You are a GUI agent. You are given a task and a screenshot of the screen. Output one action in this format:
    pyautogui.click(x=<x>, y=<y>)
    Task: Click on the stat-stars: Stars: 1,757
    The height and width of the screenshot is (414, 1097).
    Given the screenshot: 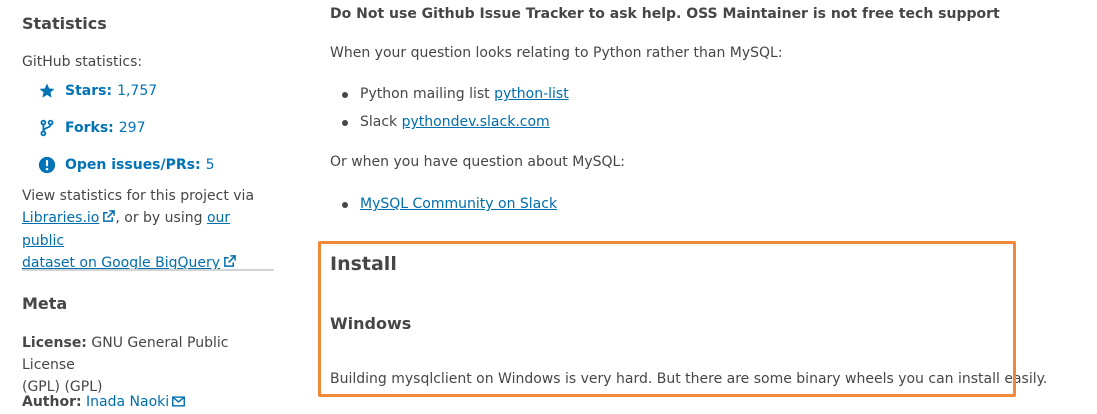 What is the action you would take?
    pyautogui.click(x=97, y=91)
    